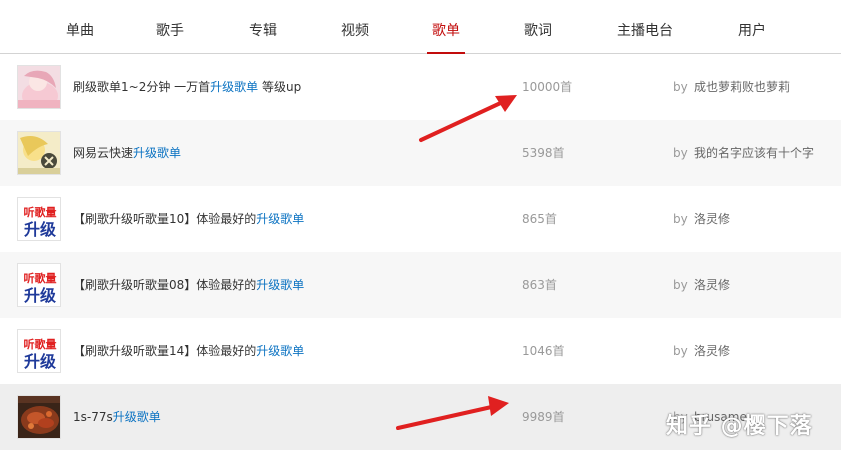  What do you see at coordinates (420, 219) in the screenshot?
I see `playlist-row: 听歌量 升级 【刷歌升级听歌量10】体验最好的升级歌单 865首 by 洛灵修` at bounding box center [420, 219].